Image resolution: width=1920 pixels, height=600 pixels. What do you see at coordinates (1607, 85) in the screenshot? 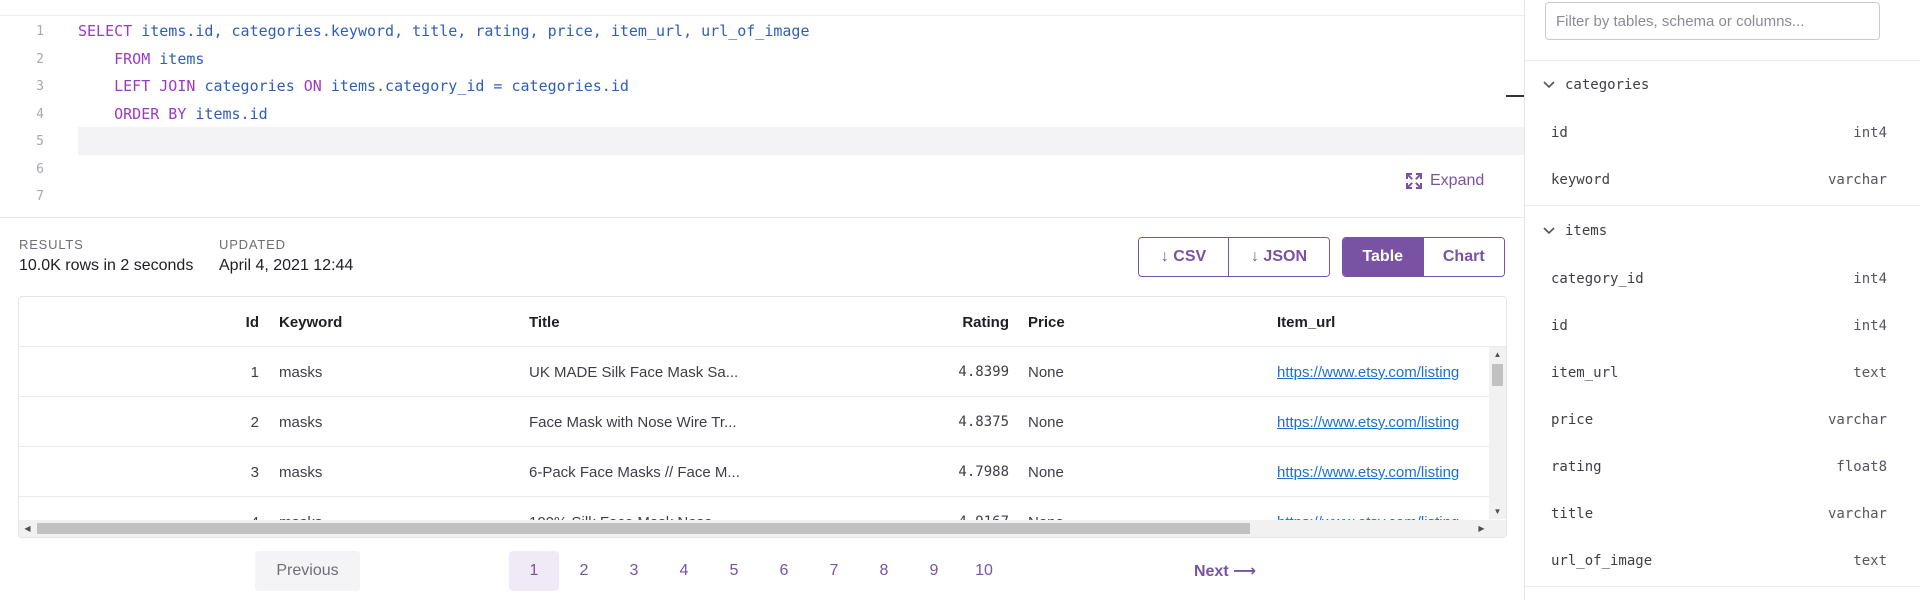
I see `schema-table-name: categories` at bounding box center [1607, 85].